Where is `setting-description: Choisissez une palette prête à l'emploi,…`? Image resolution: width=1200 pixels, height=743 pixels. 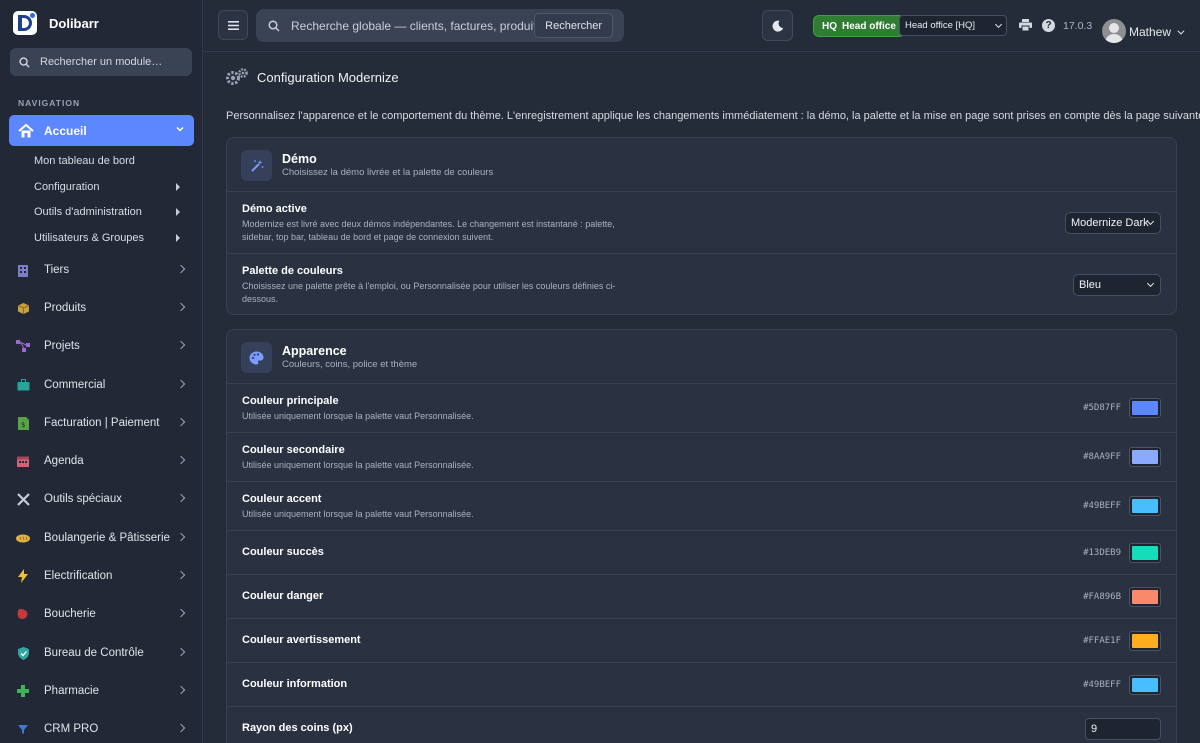
setting-description: Choisissez une palette prête à l'emploi,… is located at coordinates (429, 292).